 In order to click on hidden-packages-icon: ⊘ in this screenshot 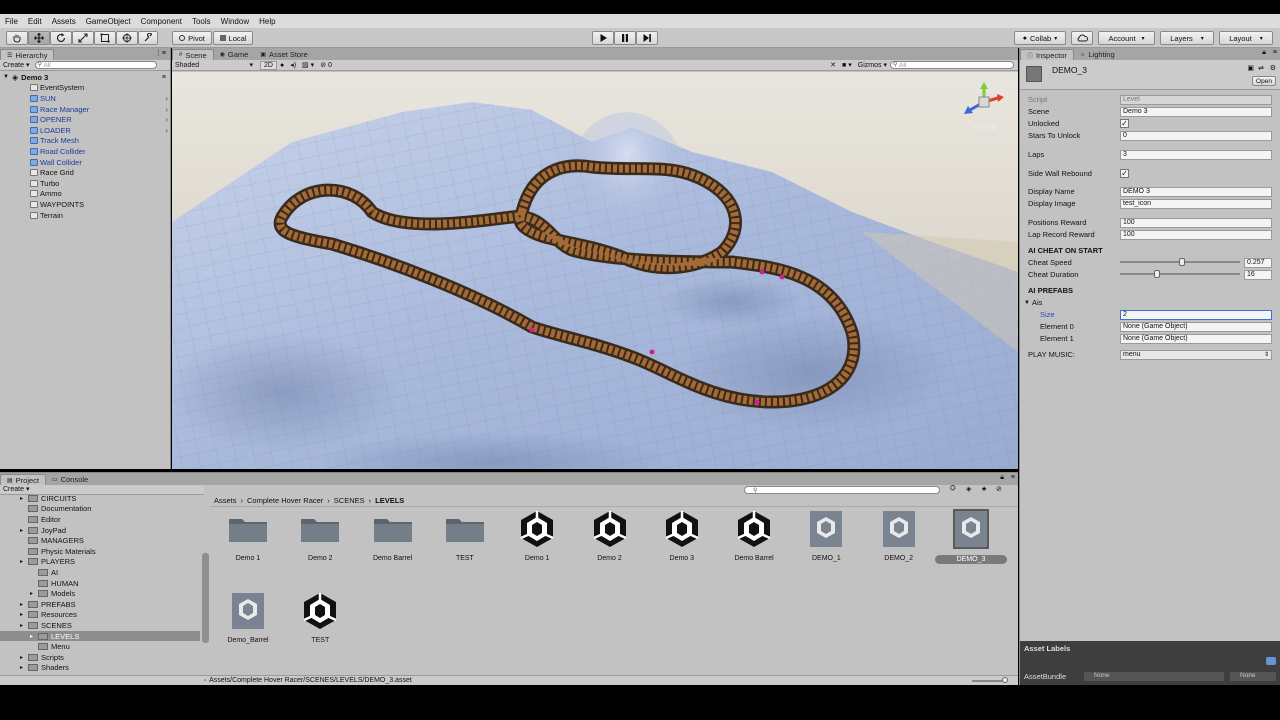, I will do `click(999, 489)`.